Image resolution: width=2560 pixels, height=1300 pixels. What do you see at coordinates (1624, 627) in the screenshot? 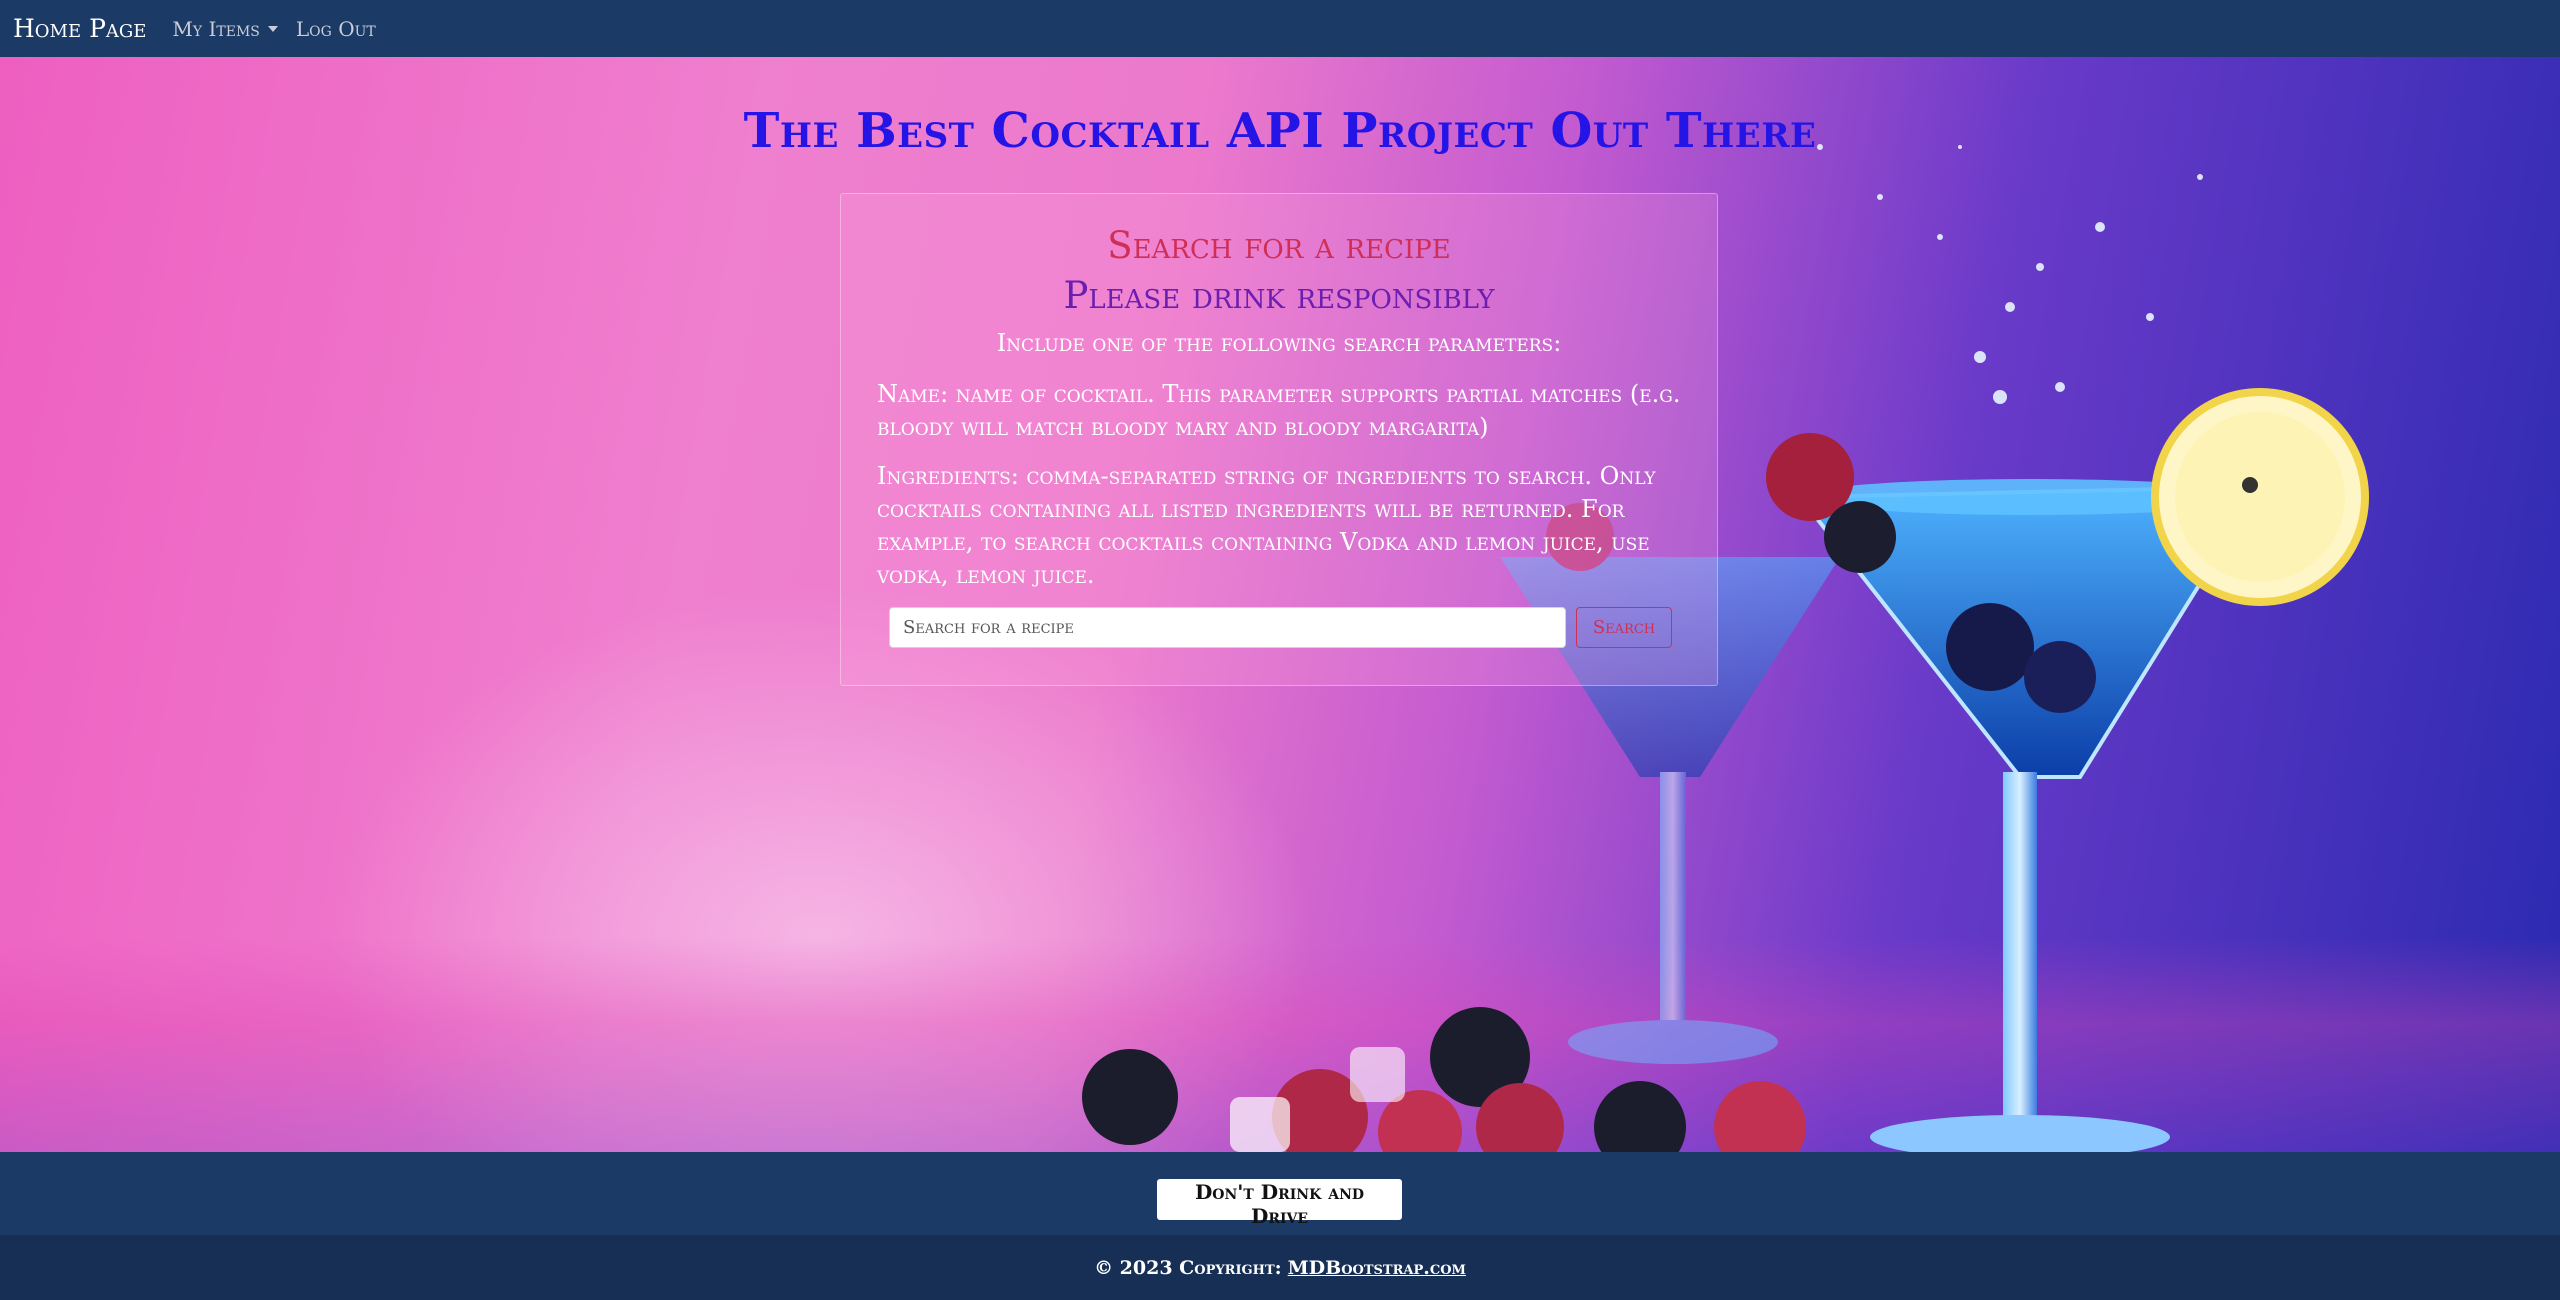
I see `search-button: Search` at bounding box center [1624, 627].